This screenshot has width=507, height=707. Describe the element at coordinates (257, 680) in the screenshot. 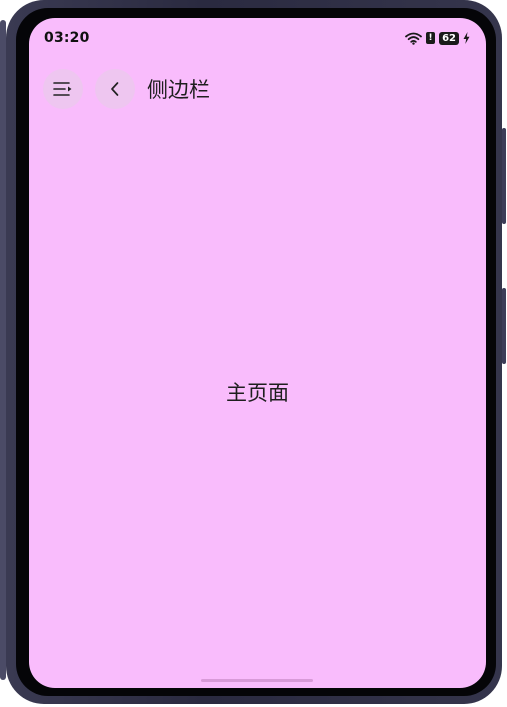

I see `home-indicator` at that location.